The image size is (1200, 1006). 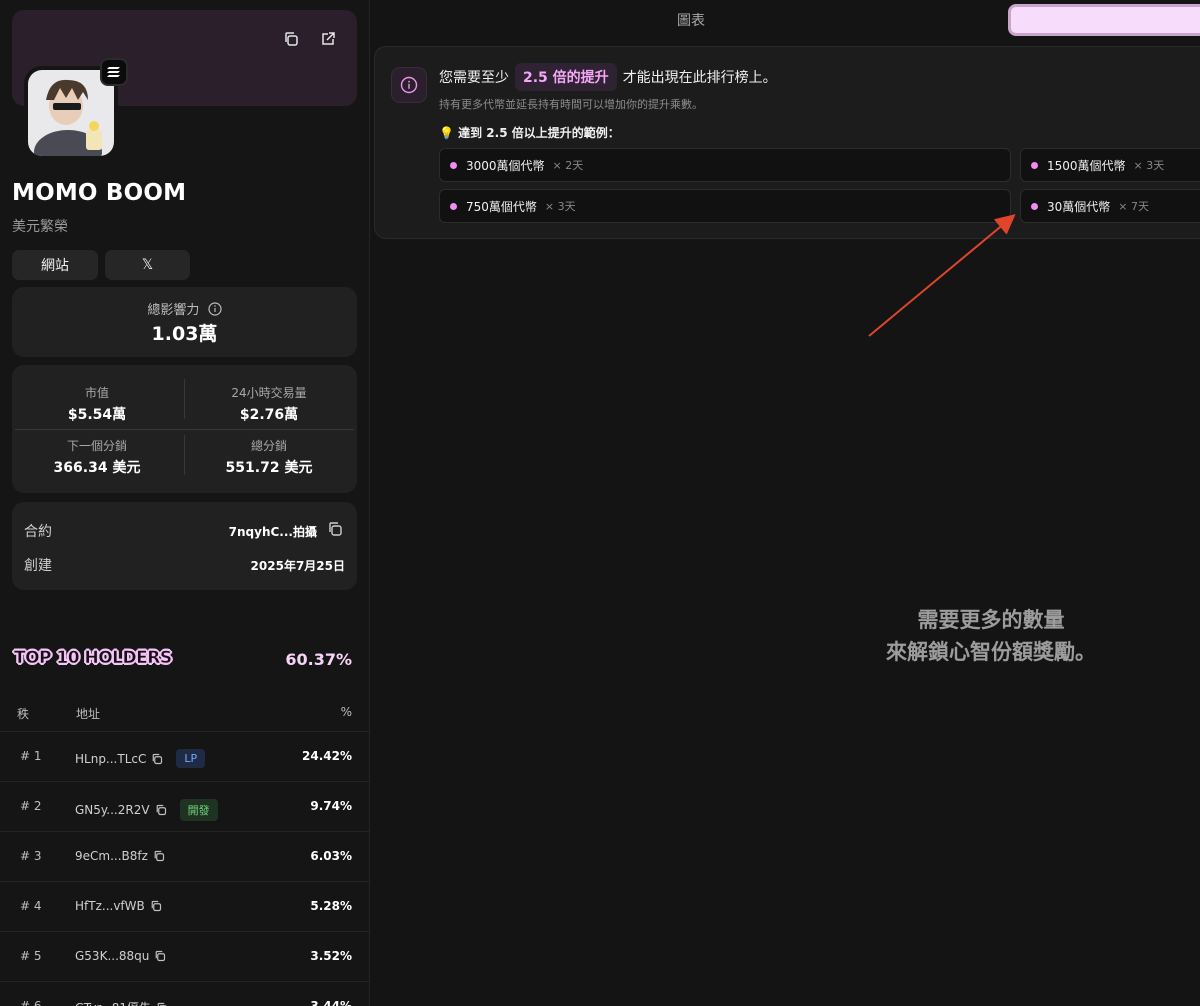 I want to click on holder-address: HfTz...vfWB, so click(x=110, y=906).